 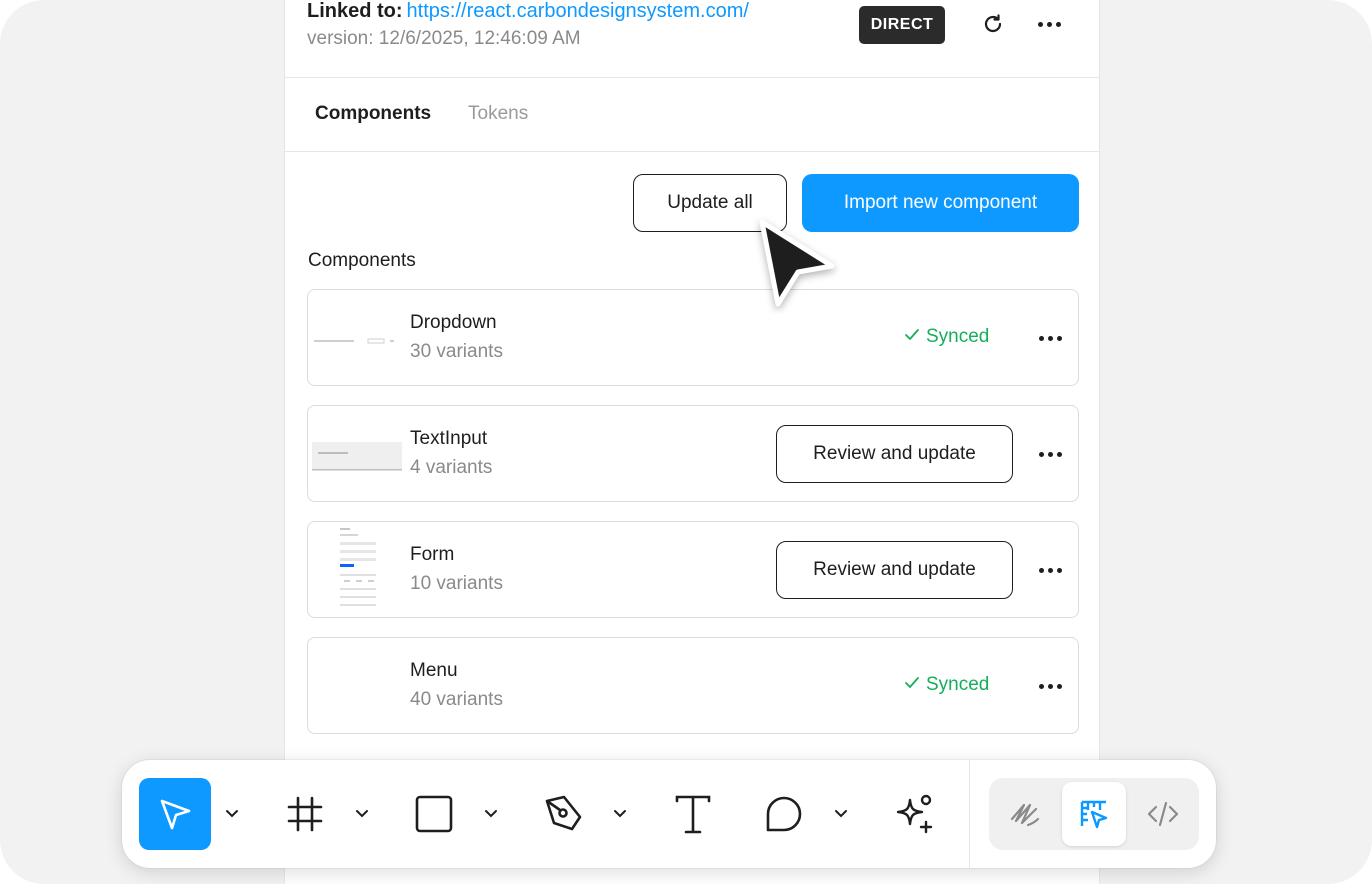 What do you see at coordinates (357, 569) in the screenshot?
I see `form-thumbnail` at bounding box center [357, 569].